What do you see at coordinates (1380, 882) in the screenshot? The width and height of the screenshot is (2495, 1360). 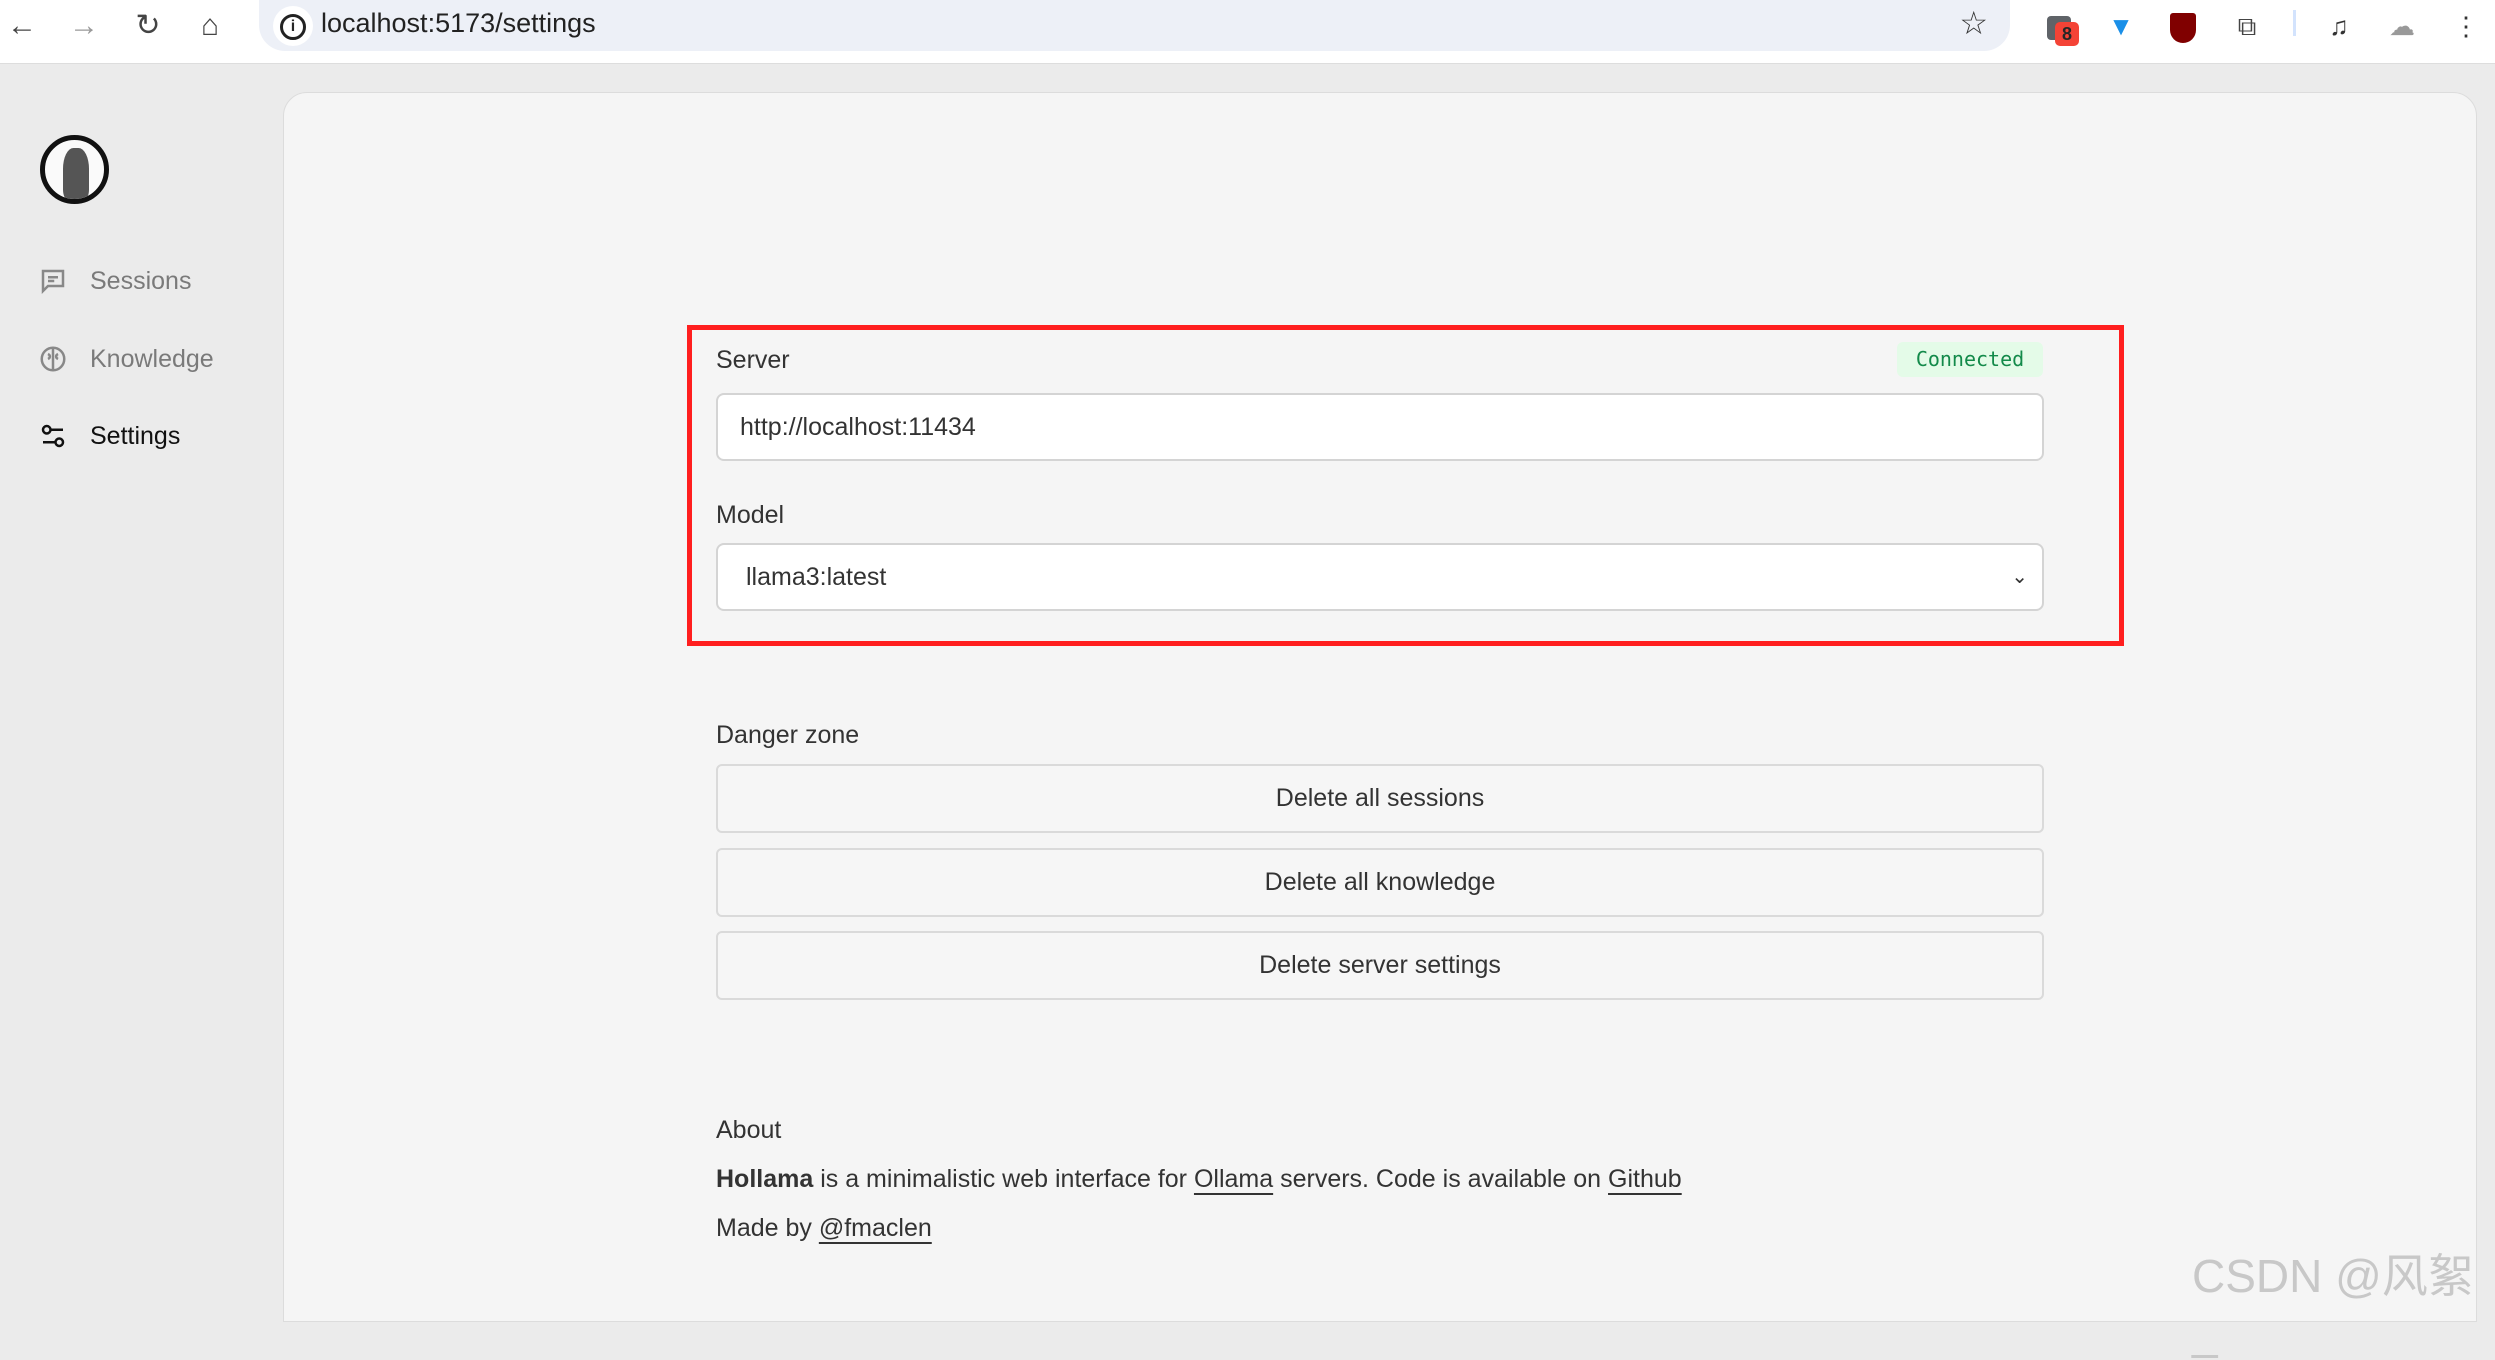 I see `delete-all-knowledge-button: Delete all knowledge` at bounding box center [1380, 882].